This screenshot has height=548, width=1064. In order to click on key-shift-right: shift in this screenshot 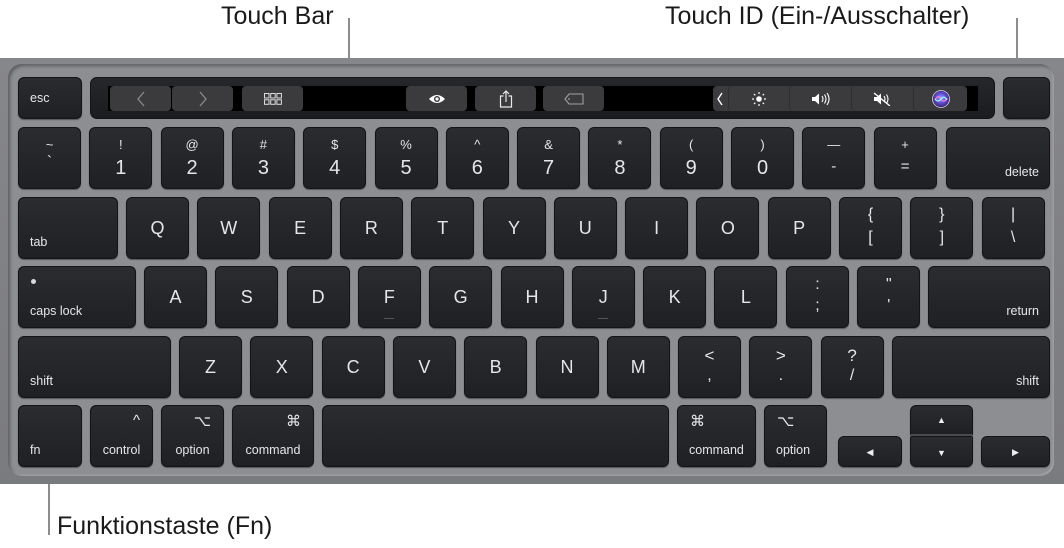, I will do `click(971, 367)`.